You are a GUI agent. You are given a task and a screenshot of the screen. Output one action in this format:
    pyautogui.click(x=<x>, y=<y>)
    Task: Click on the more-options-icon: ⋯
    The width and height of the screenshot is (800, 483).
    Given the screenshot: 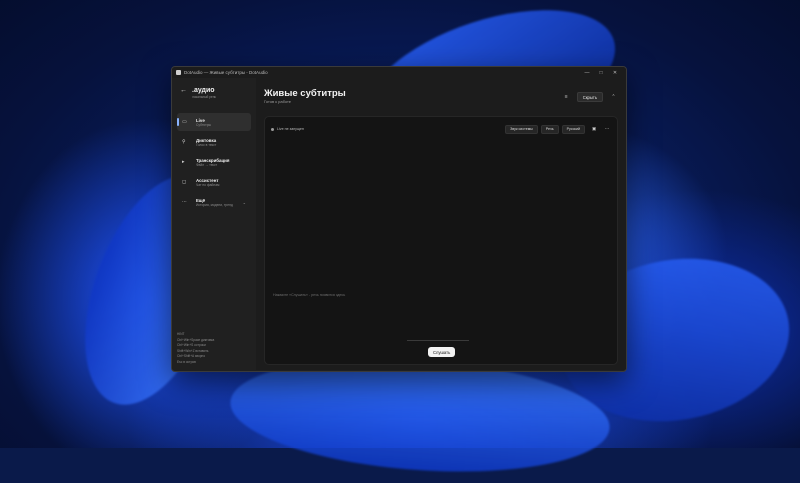 What is the action you would take?
    pyautogui.click(x=607, y=129)
    